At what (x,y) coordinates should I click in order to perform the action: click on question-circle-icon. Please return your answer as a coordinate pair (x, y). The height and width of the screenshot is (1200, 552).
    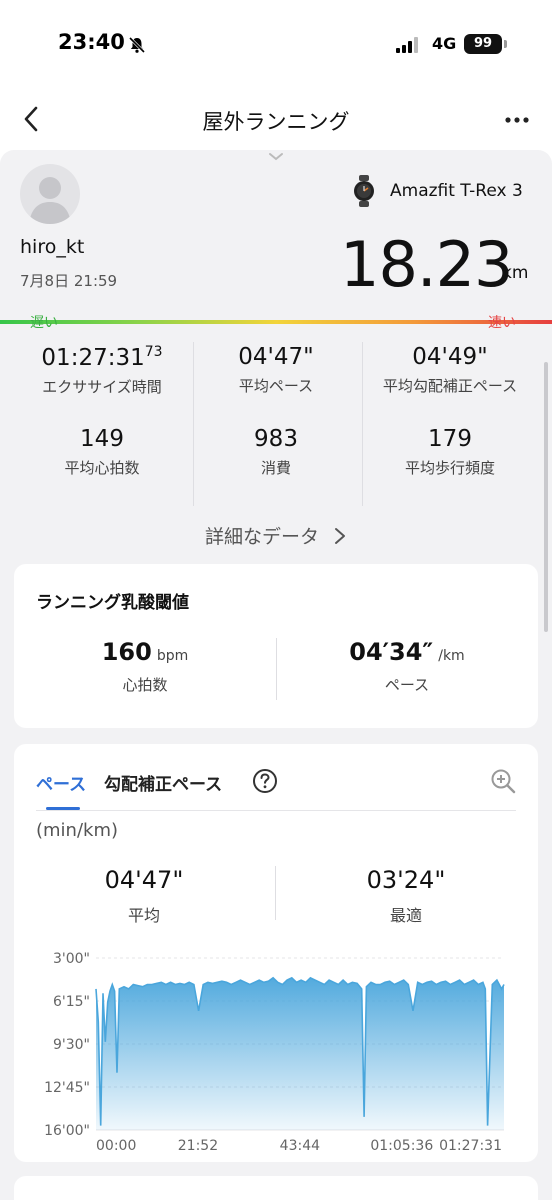
    Looking at the image, I should click on (265, 781).